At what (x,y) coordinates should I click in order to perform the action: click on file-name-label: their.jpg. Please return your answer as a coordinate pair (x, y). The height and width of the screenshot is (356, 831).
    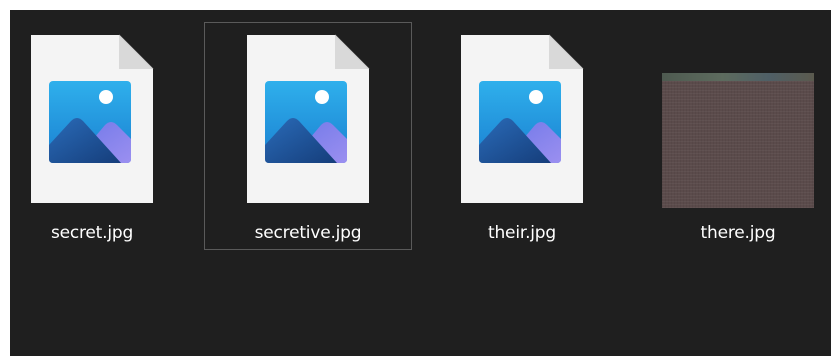
    Looking at the image, I should click on (522, 233).